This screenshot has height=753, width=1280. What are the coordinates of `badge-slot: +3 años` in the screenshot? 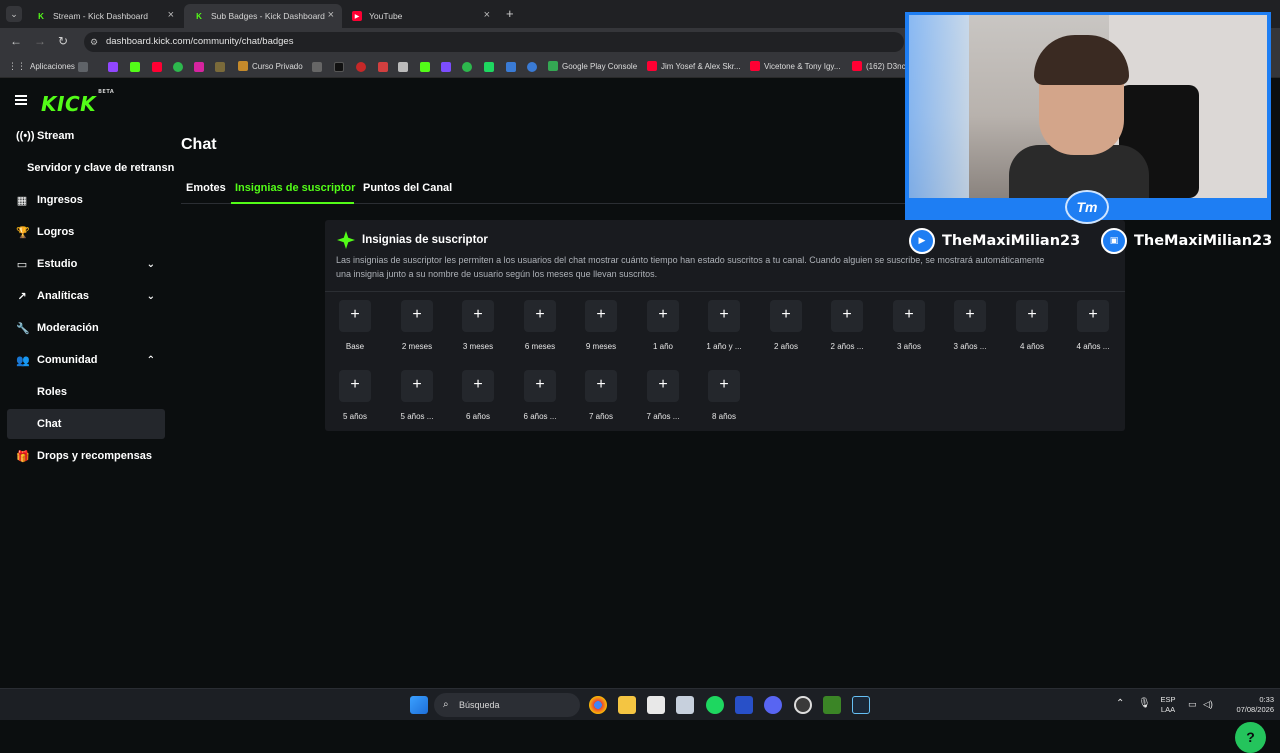 It's located at (909, 330).